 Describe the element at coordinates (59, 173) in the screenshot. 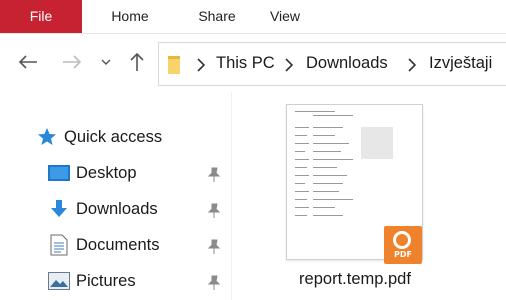

I see `desktop-icon` at that location.